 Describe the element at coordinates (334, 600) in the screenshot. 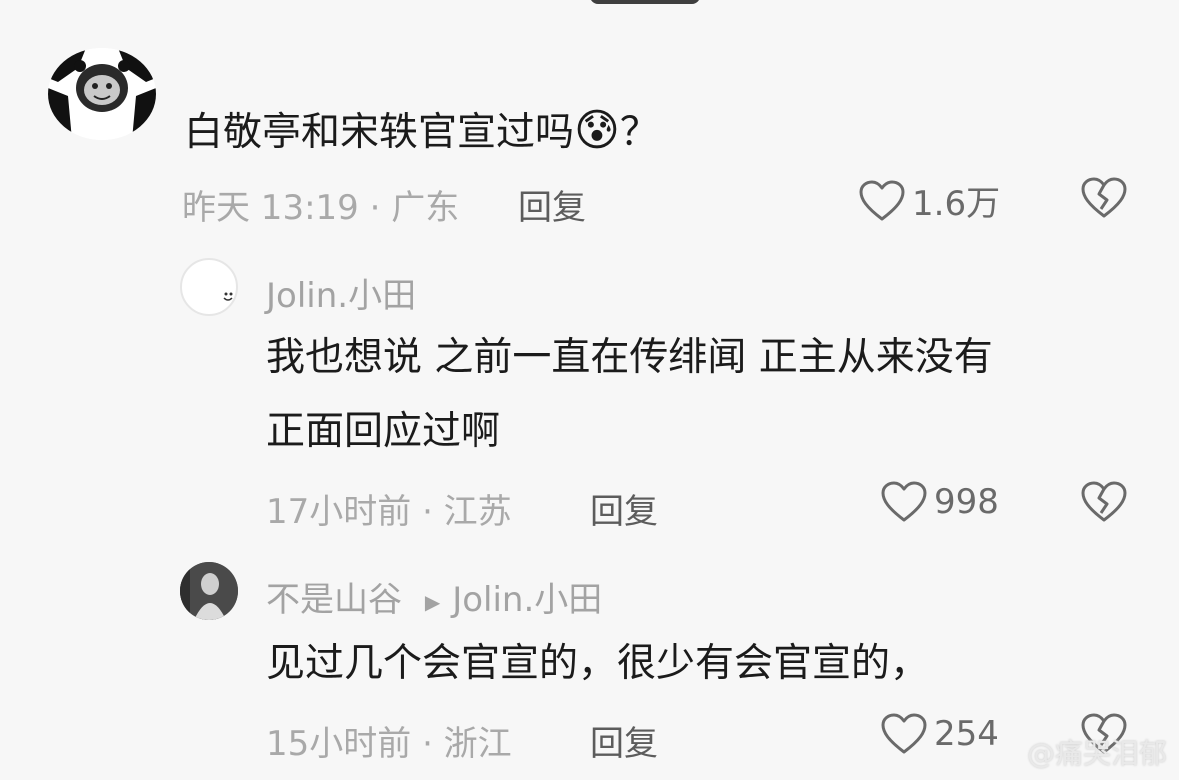

I see `reply2-username: 不是山谷` at that location.